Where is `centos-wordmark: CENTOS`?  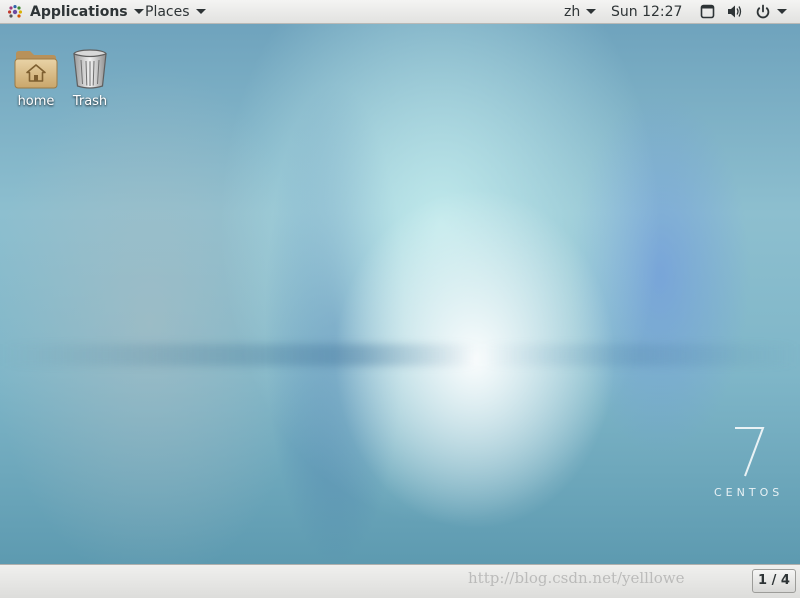 centos-wordmark: CENTOS is located at coordinates (749, 492).